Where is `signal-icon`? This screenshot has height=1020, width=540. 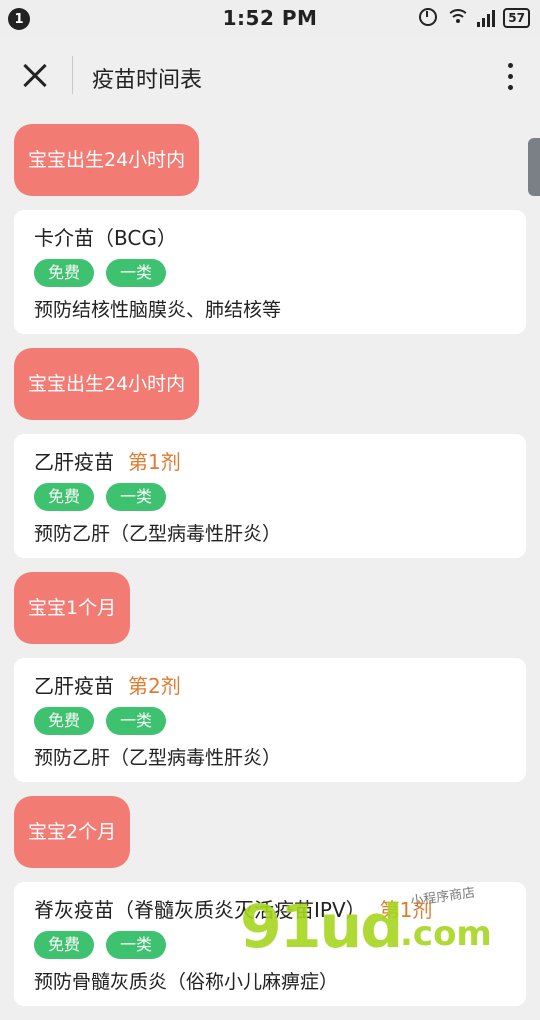
signal-icon is located at coordinates (486, 18).